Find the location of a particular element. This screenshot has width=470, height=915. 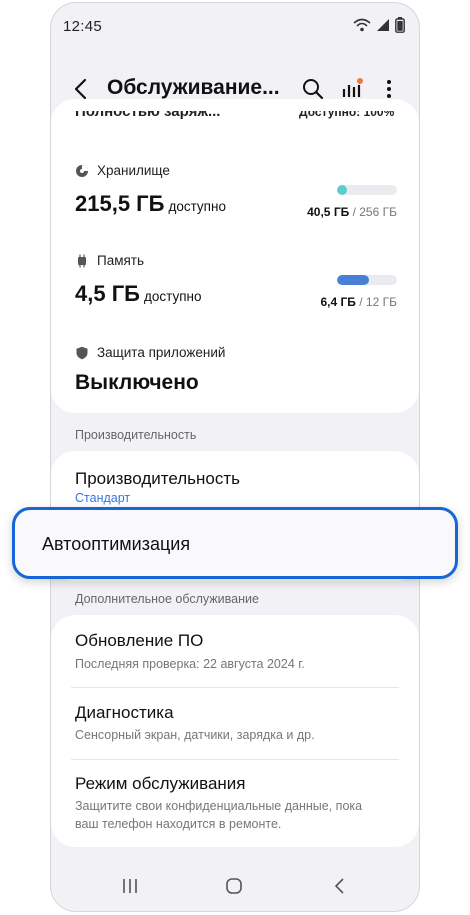

app-protection-label: Защита приложений is located at coordinates (161, 352).